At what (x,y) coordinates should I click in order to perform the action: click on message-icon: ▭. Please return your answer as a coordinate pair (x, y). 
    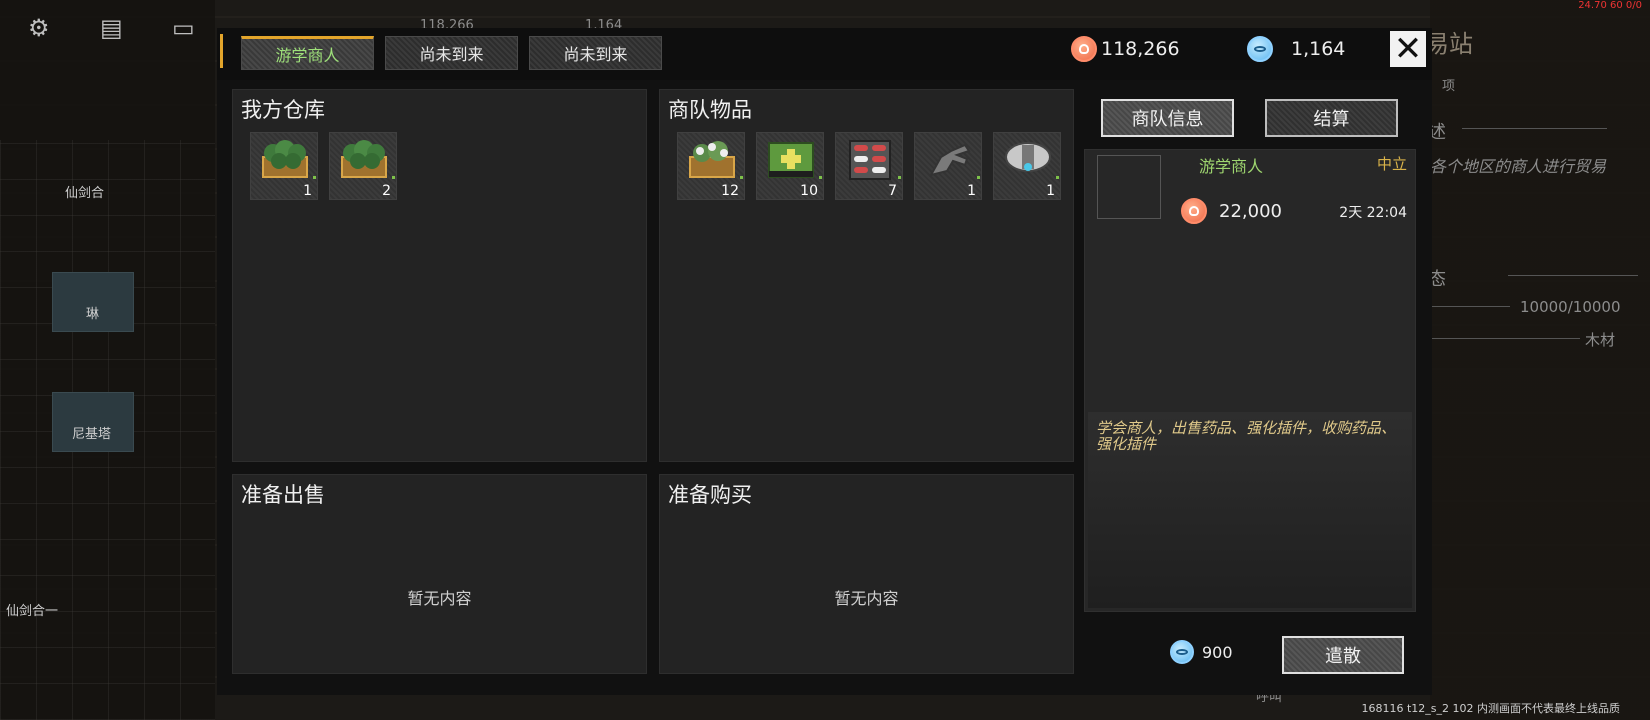
    Looking at the image, I should click on (183, 28).